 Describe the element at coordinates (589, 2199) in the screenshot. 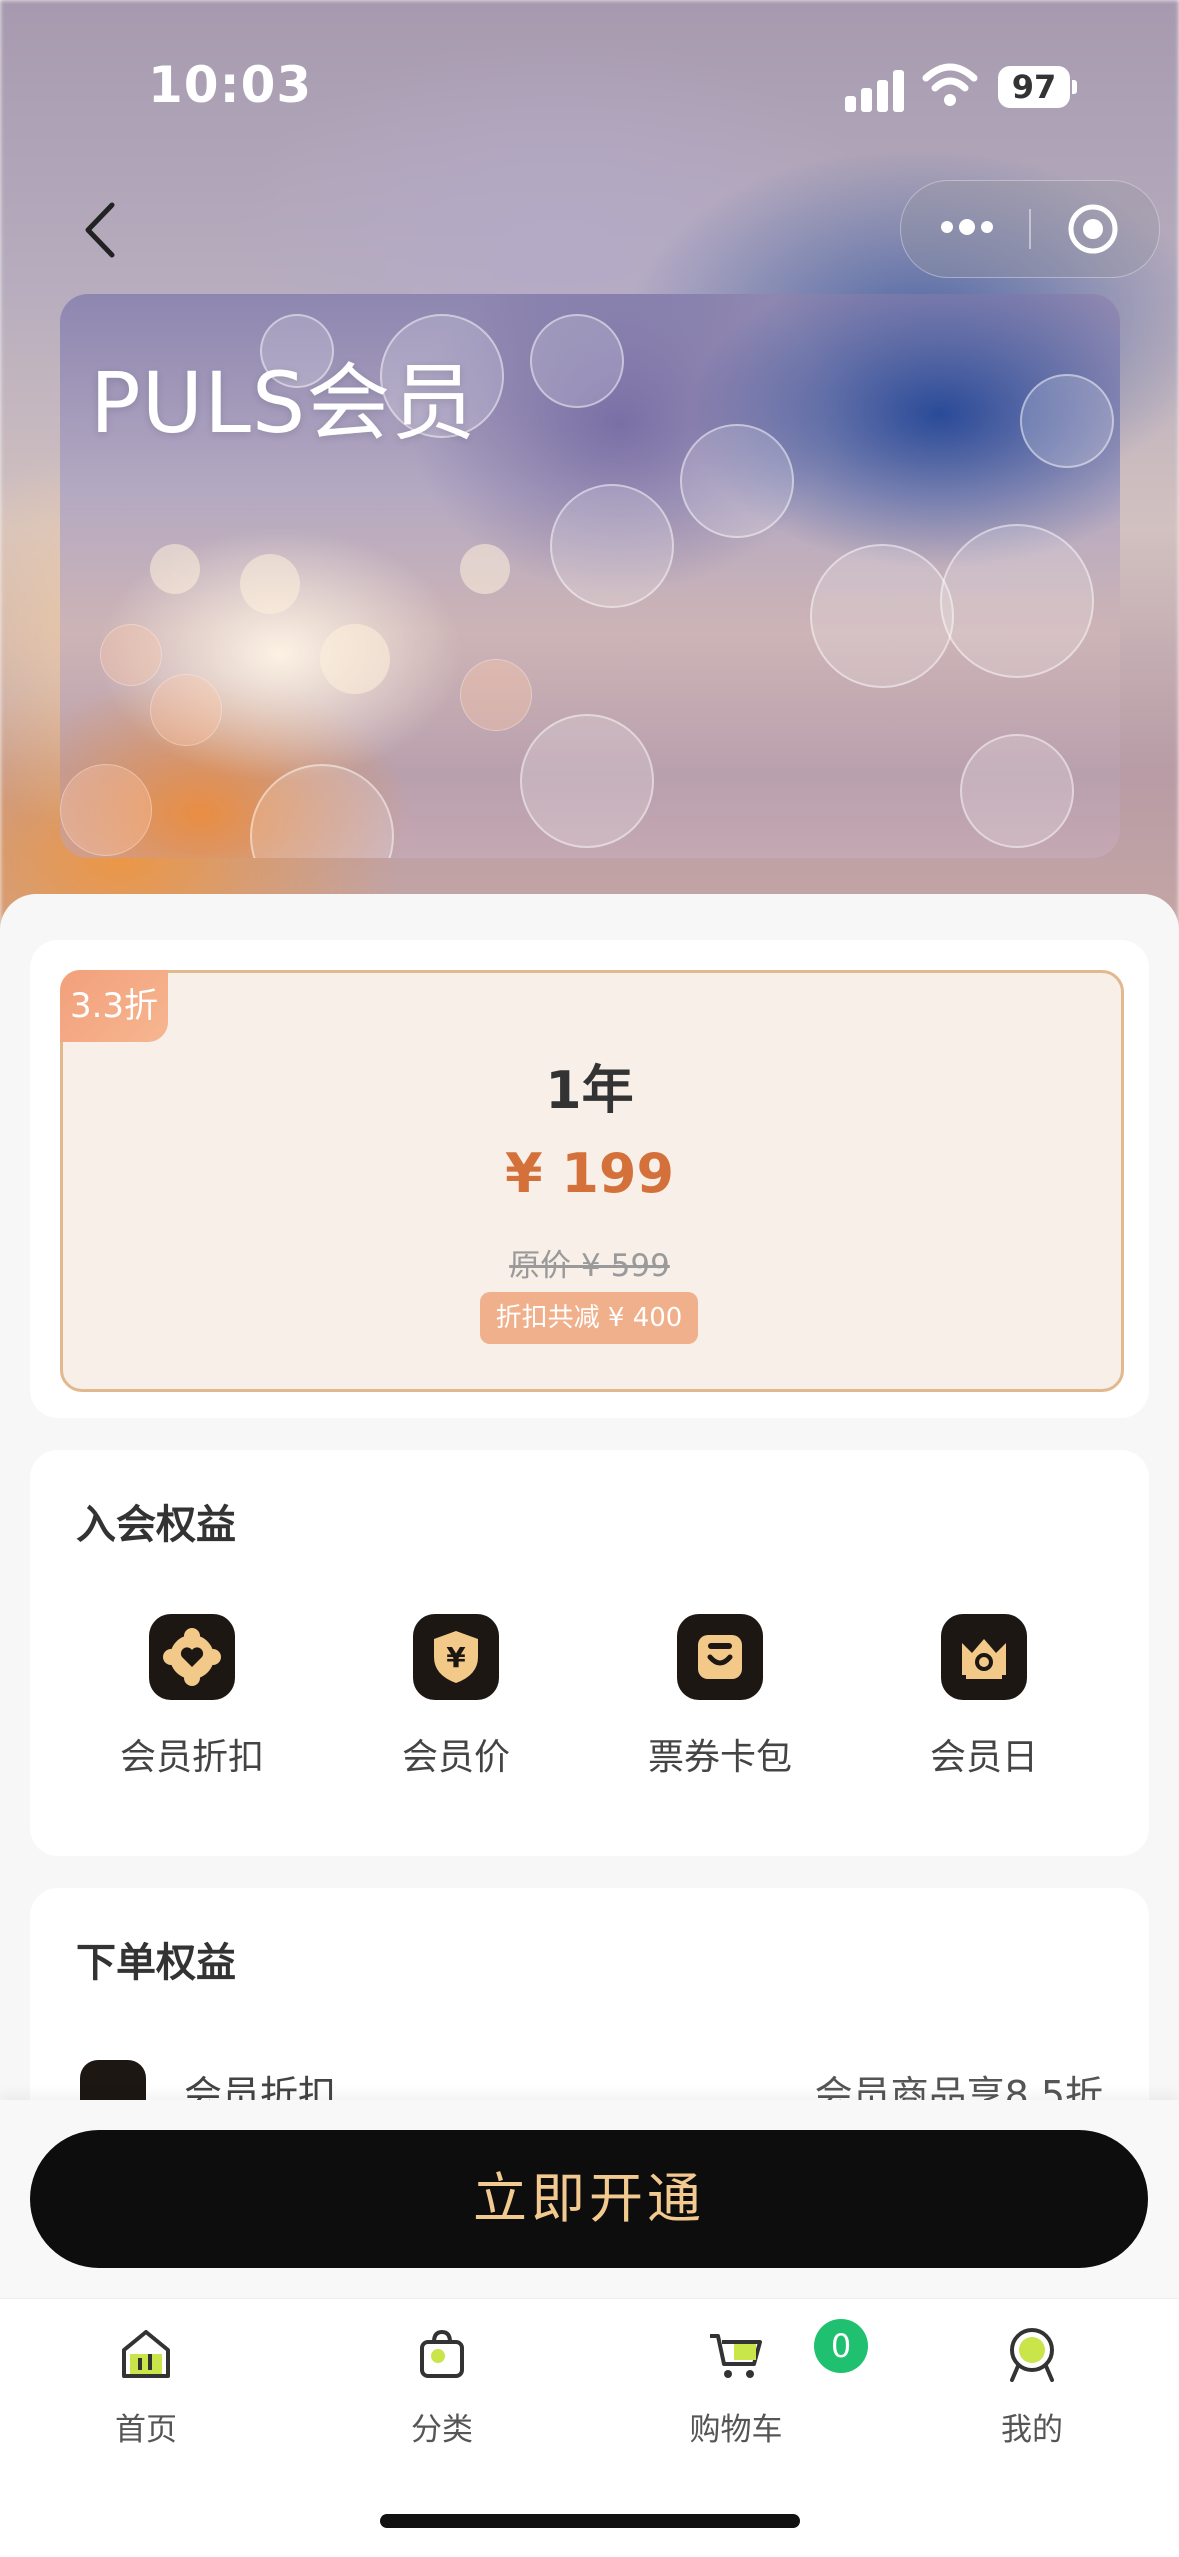

I see `open-membership-button: 立即开通` at that location.